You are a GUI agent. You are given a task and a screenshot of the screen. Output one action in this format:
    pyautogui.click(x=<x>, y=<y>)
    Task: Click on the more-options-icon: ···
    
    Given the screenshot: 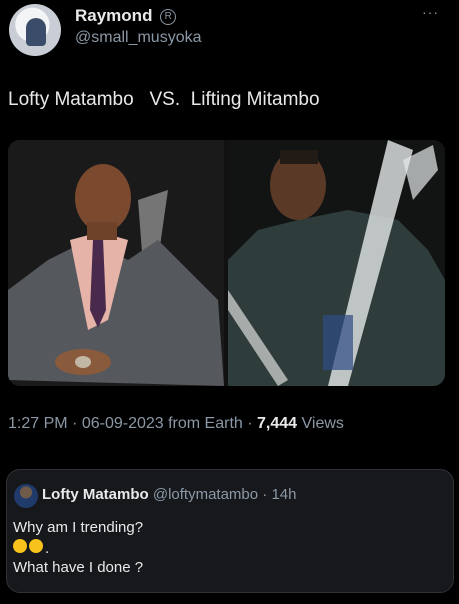 What is the action you would take?
    pyautogui.click(x=430, y=12)
    